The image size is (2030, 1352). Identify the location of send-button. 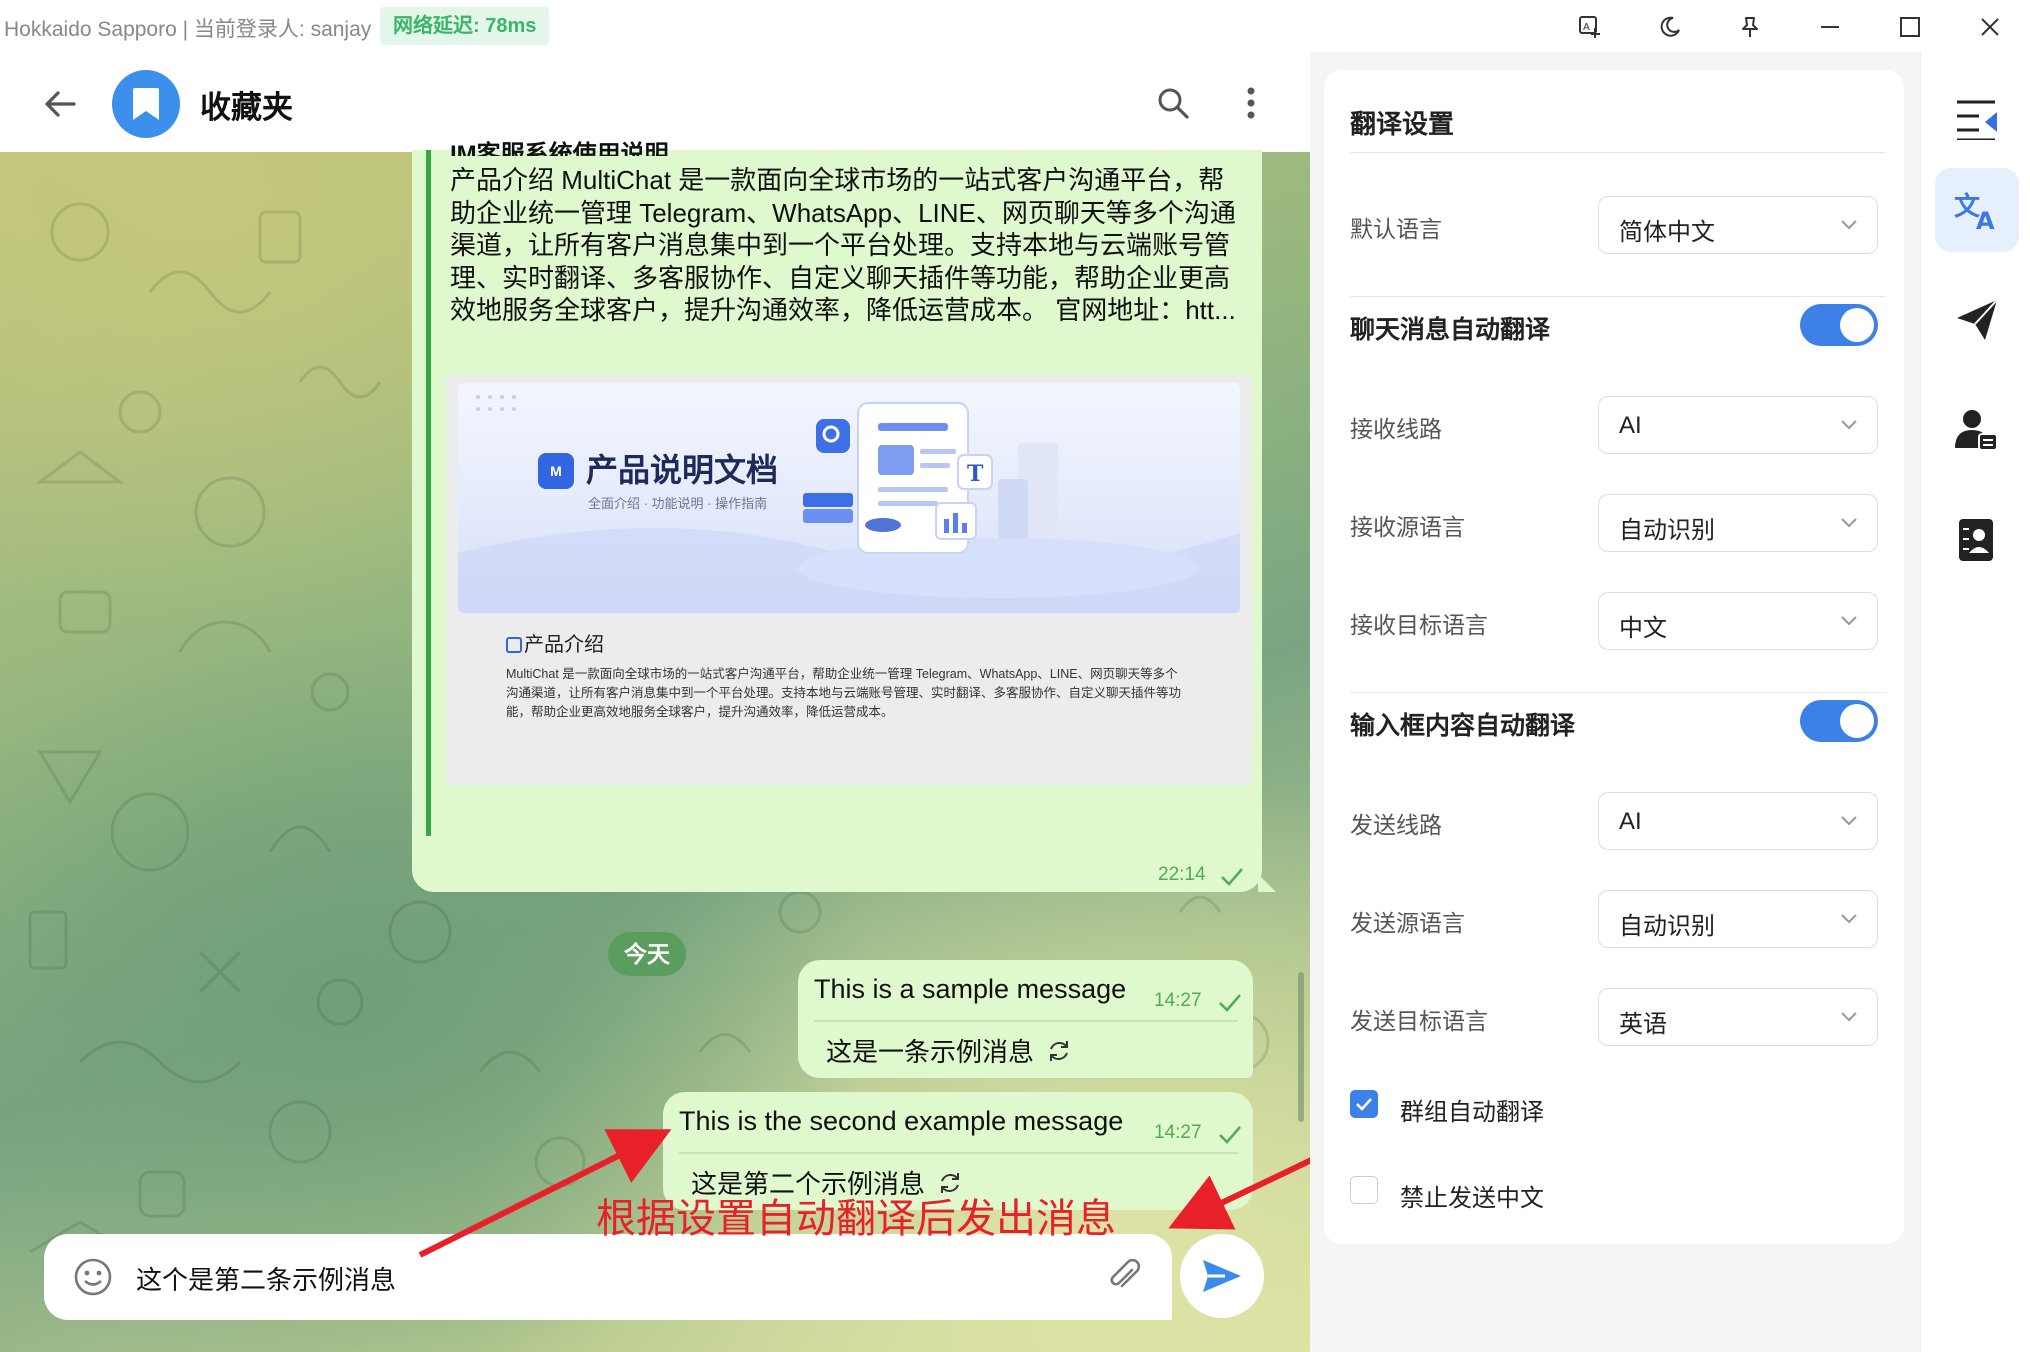
(1222, 1276).